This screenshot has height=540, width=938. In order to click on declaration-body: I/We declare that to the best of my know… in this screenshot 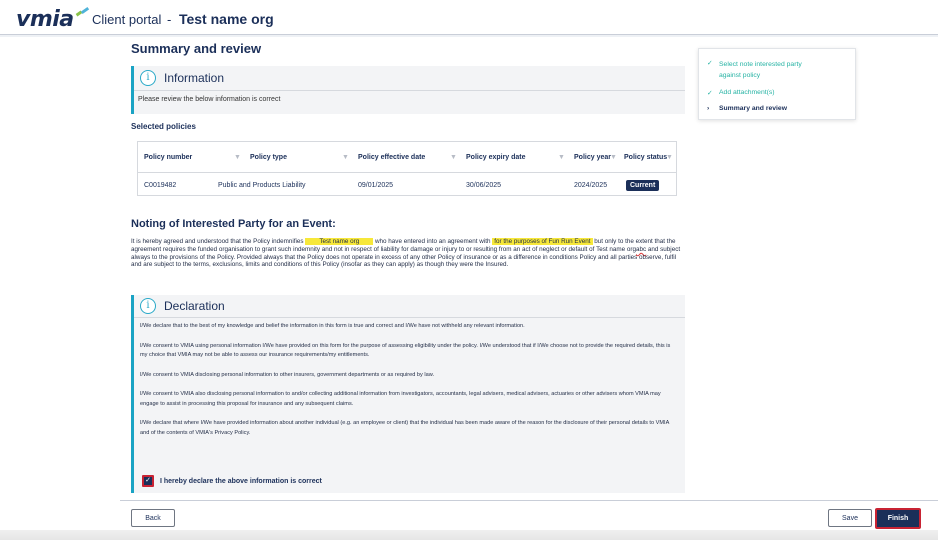, I will do `click(409, 385)`.